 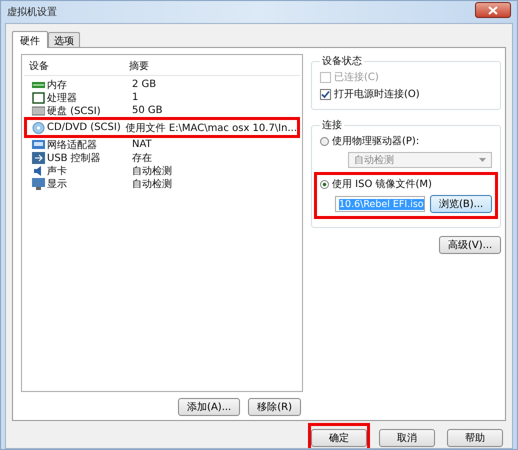 What do you see at coordinates (136, 97) in the screenshot?
I see `device-summary: 1` at bounding box center [136, 97].